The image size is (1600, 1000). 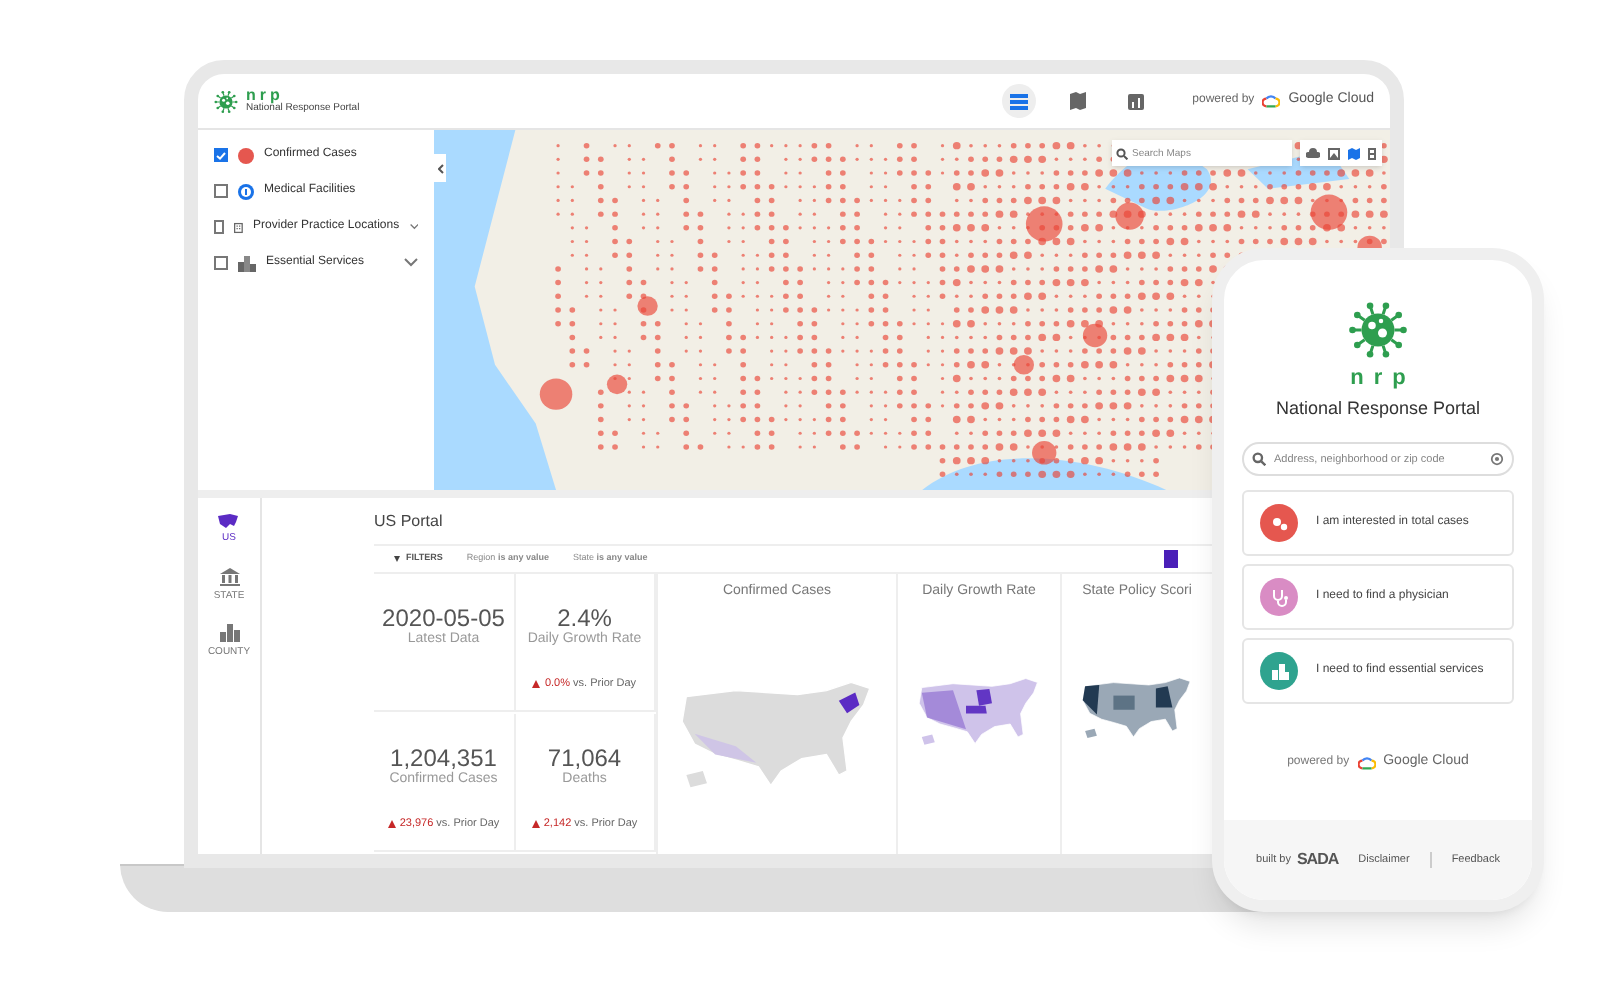 What do you see at coordinates (1313, 153) in the screenshot?
I see `cloud-icon` at bounding box center [1313, 153].